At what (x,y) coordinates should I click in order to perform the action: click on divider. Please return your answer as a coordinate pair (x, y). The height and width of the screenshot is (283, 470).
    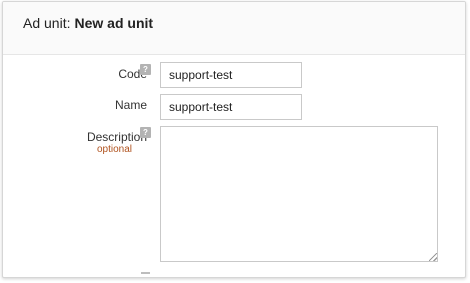
    Looking at the image, I should click on (145, 273).